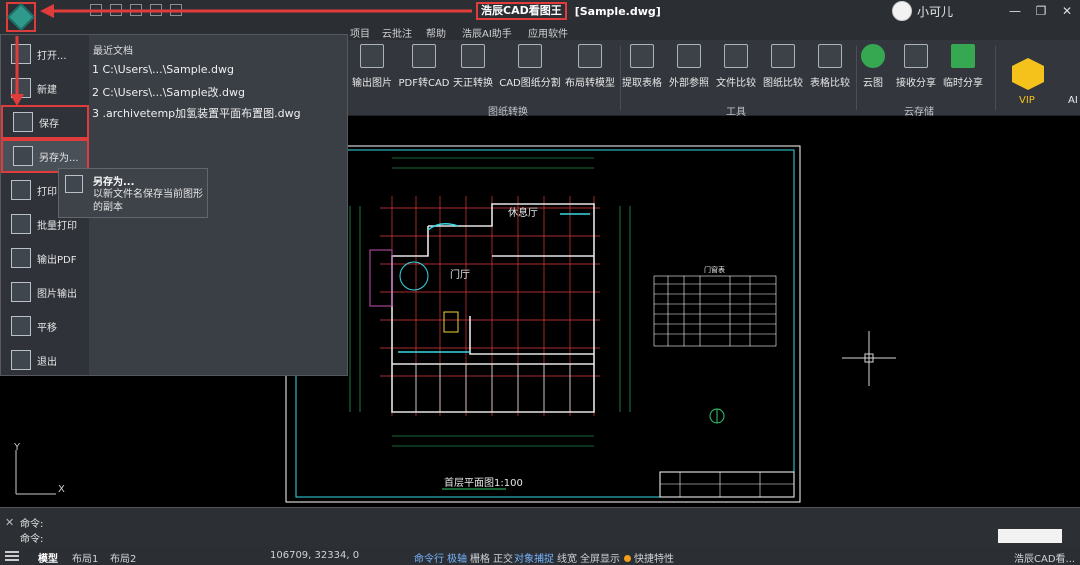 The width and height of the screenshot is (1080, 565). Describe the element at coordinates (963, 83) in the screenshot. I see `button-label: 临时分享` at that location.